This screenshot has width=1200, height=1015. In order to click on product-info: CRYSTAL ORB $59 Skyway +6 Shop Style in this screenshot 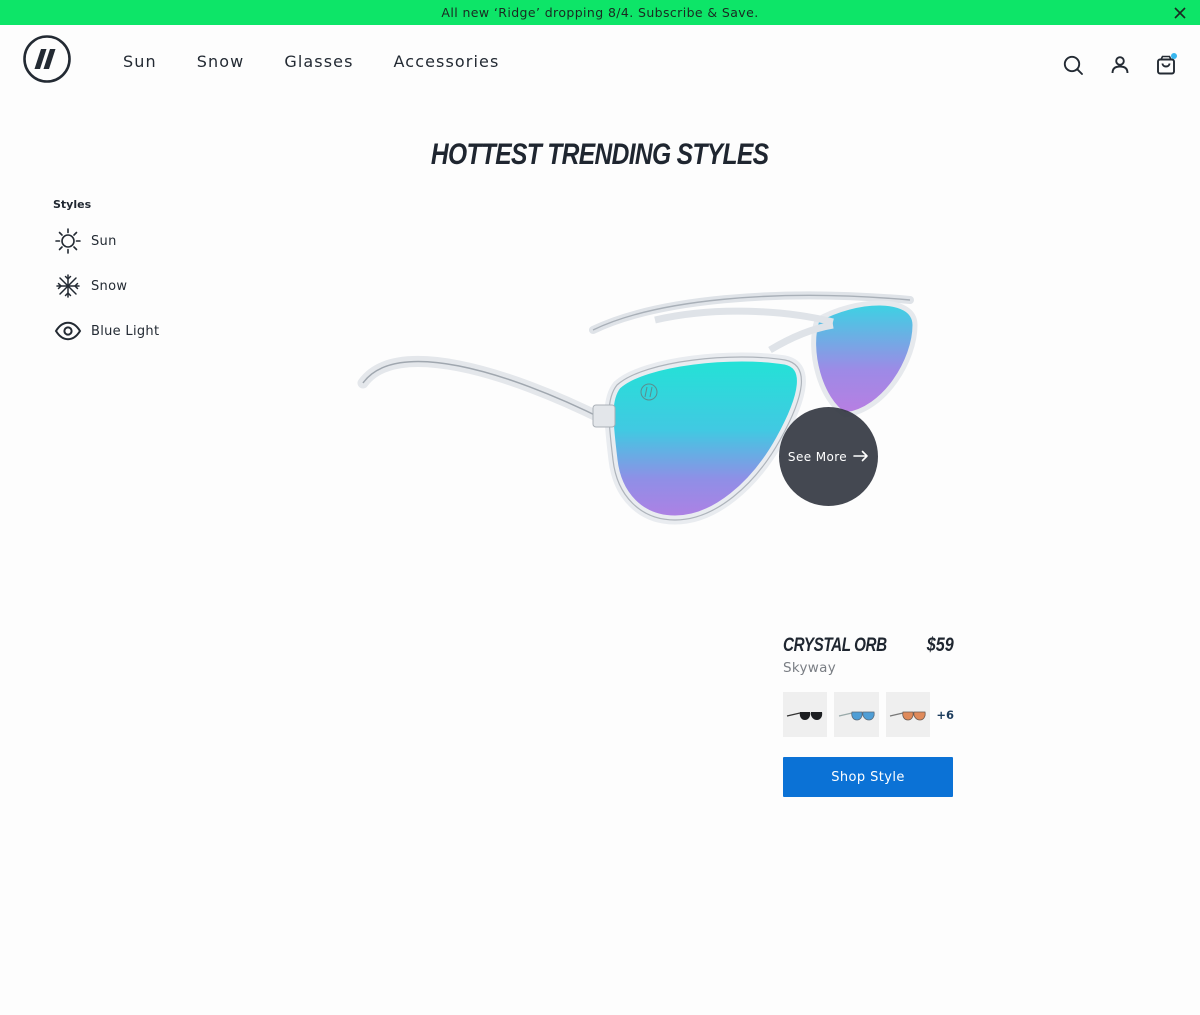, I will do `click(868, 716)`.